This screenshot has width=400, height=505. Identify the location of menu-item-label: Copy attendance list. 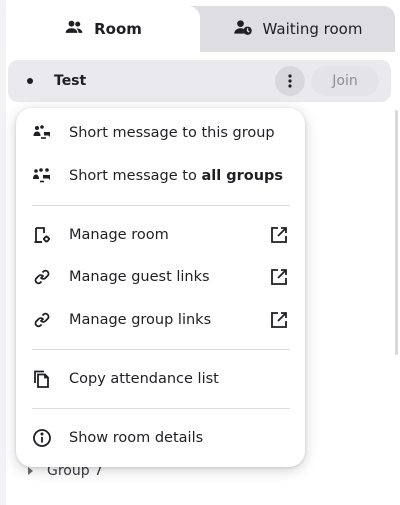
(144, 379).